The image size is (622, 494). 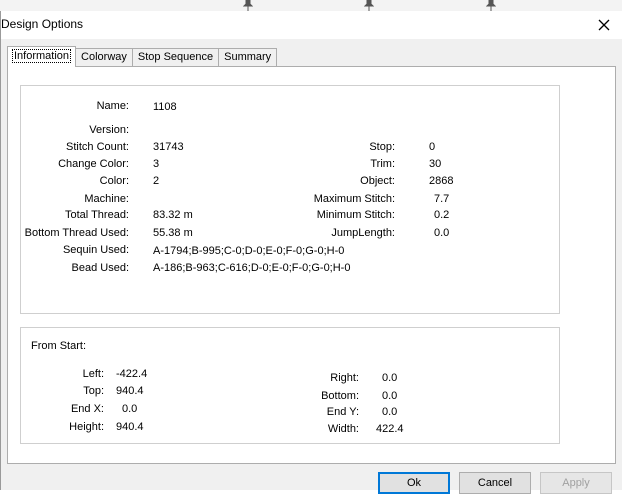 I want to click on change-color-value: 3, so click(x=156, y=164).